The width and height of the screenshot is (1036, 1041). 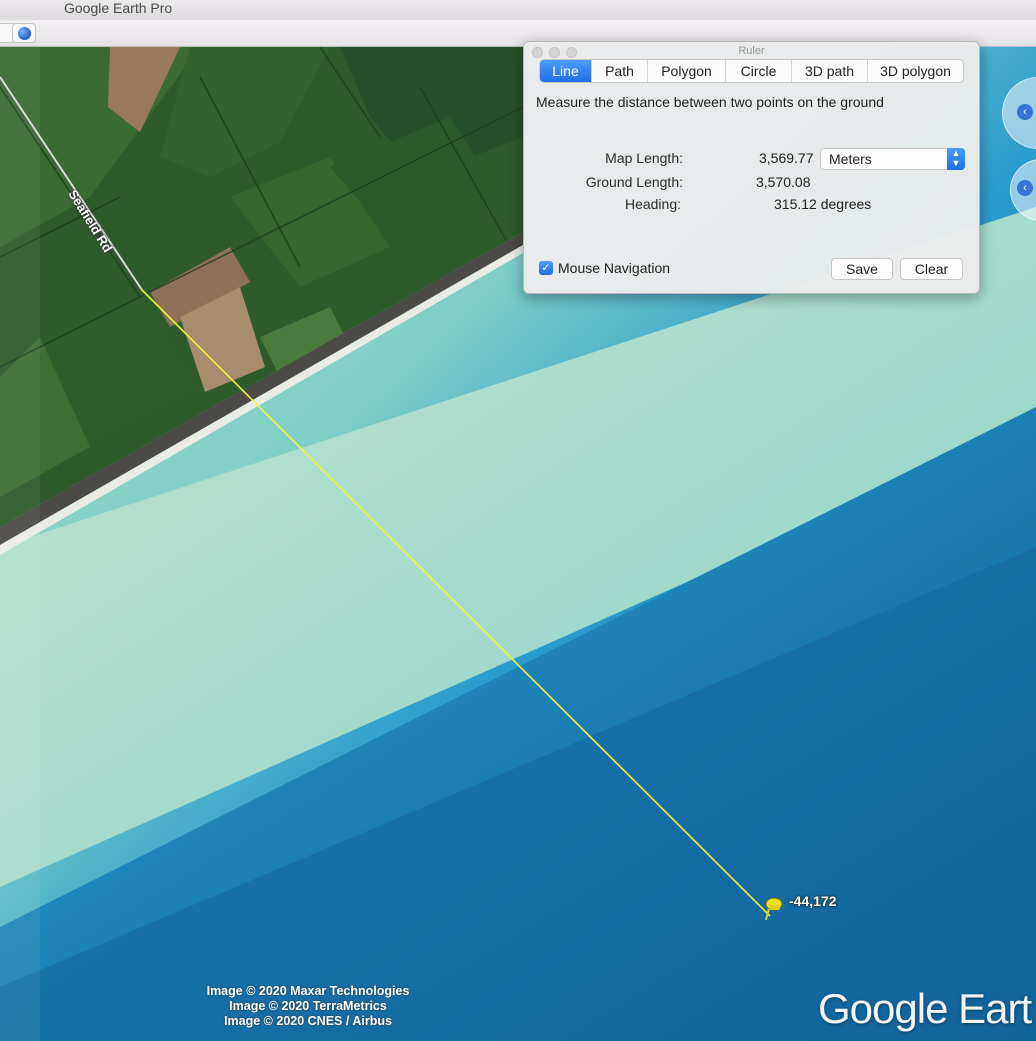 What do you see at coordinates (773, 908) in the screenshot?
I see `pushpin-icon` at bounding box center [773, 908].